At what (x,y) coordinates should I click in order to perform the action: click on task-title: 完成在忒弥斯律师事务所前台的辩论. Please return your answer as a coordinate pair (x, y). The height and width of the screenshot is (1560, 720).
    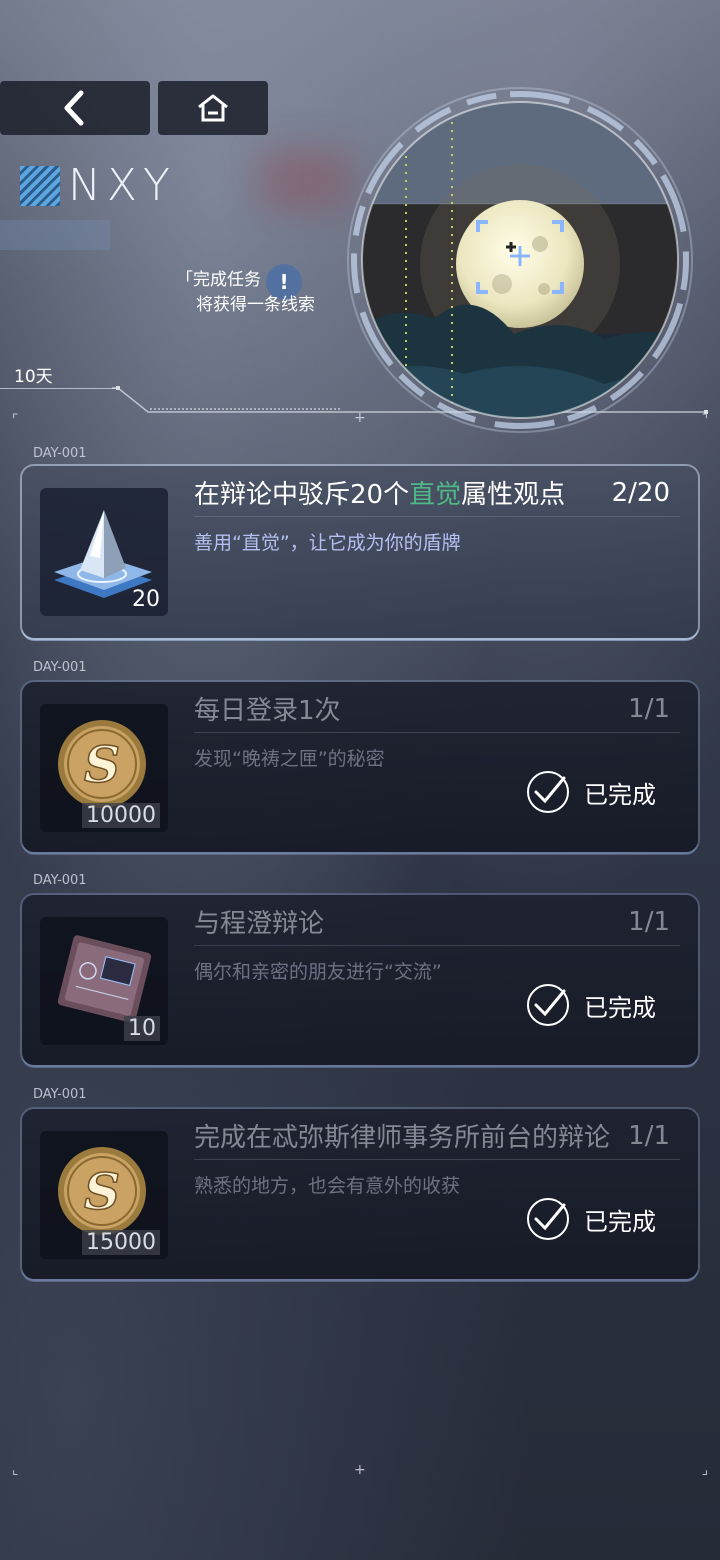
    Looking at the image, I should click on (402, 1138).